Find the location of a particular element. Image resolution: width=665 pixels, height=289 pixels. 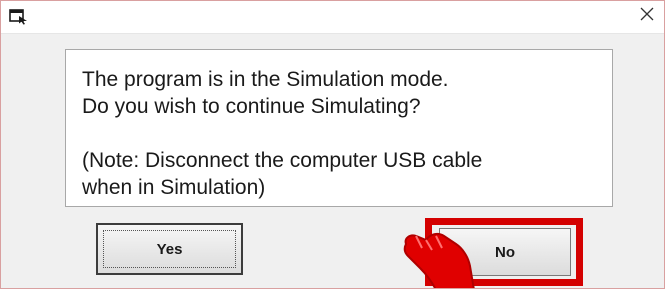

no-button-label: No is located at coordinates (505, 252).